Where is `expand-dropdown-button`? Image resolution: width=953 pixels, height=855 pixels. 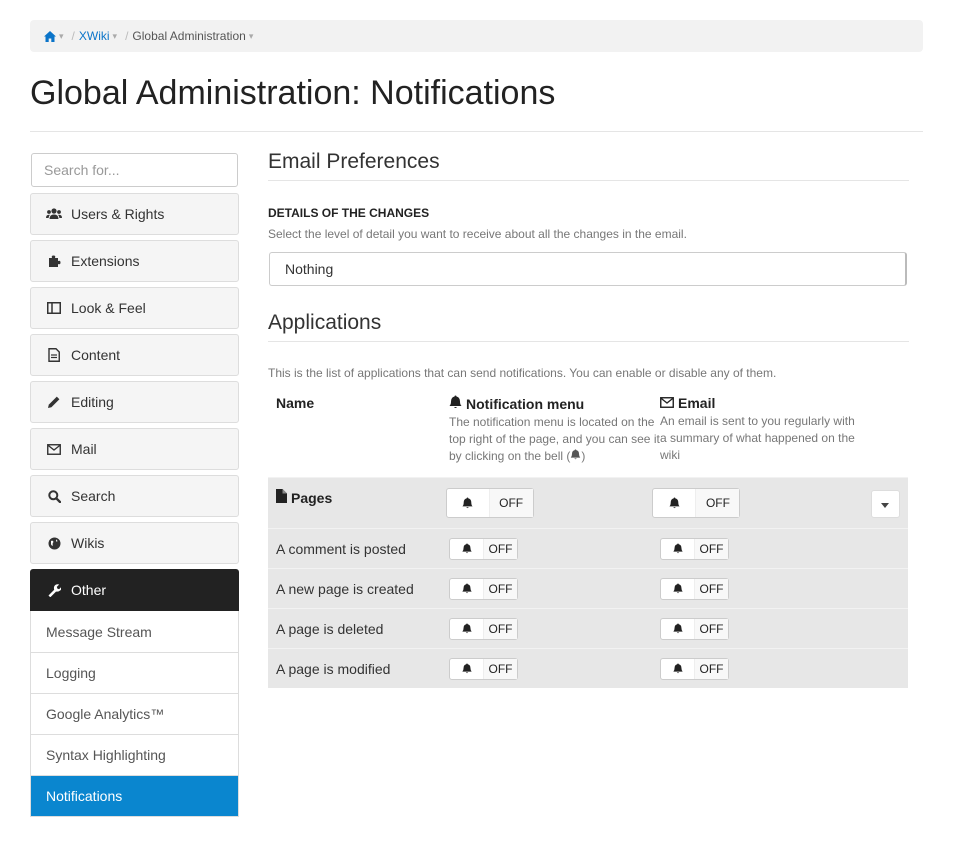 expand-dropdown-button is located at coordinates (885, 504).